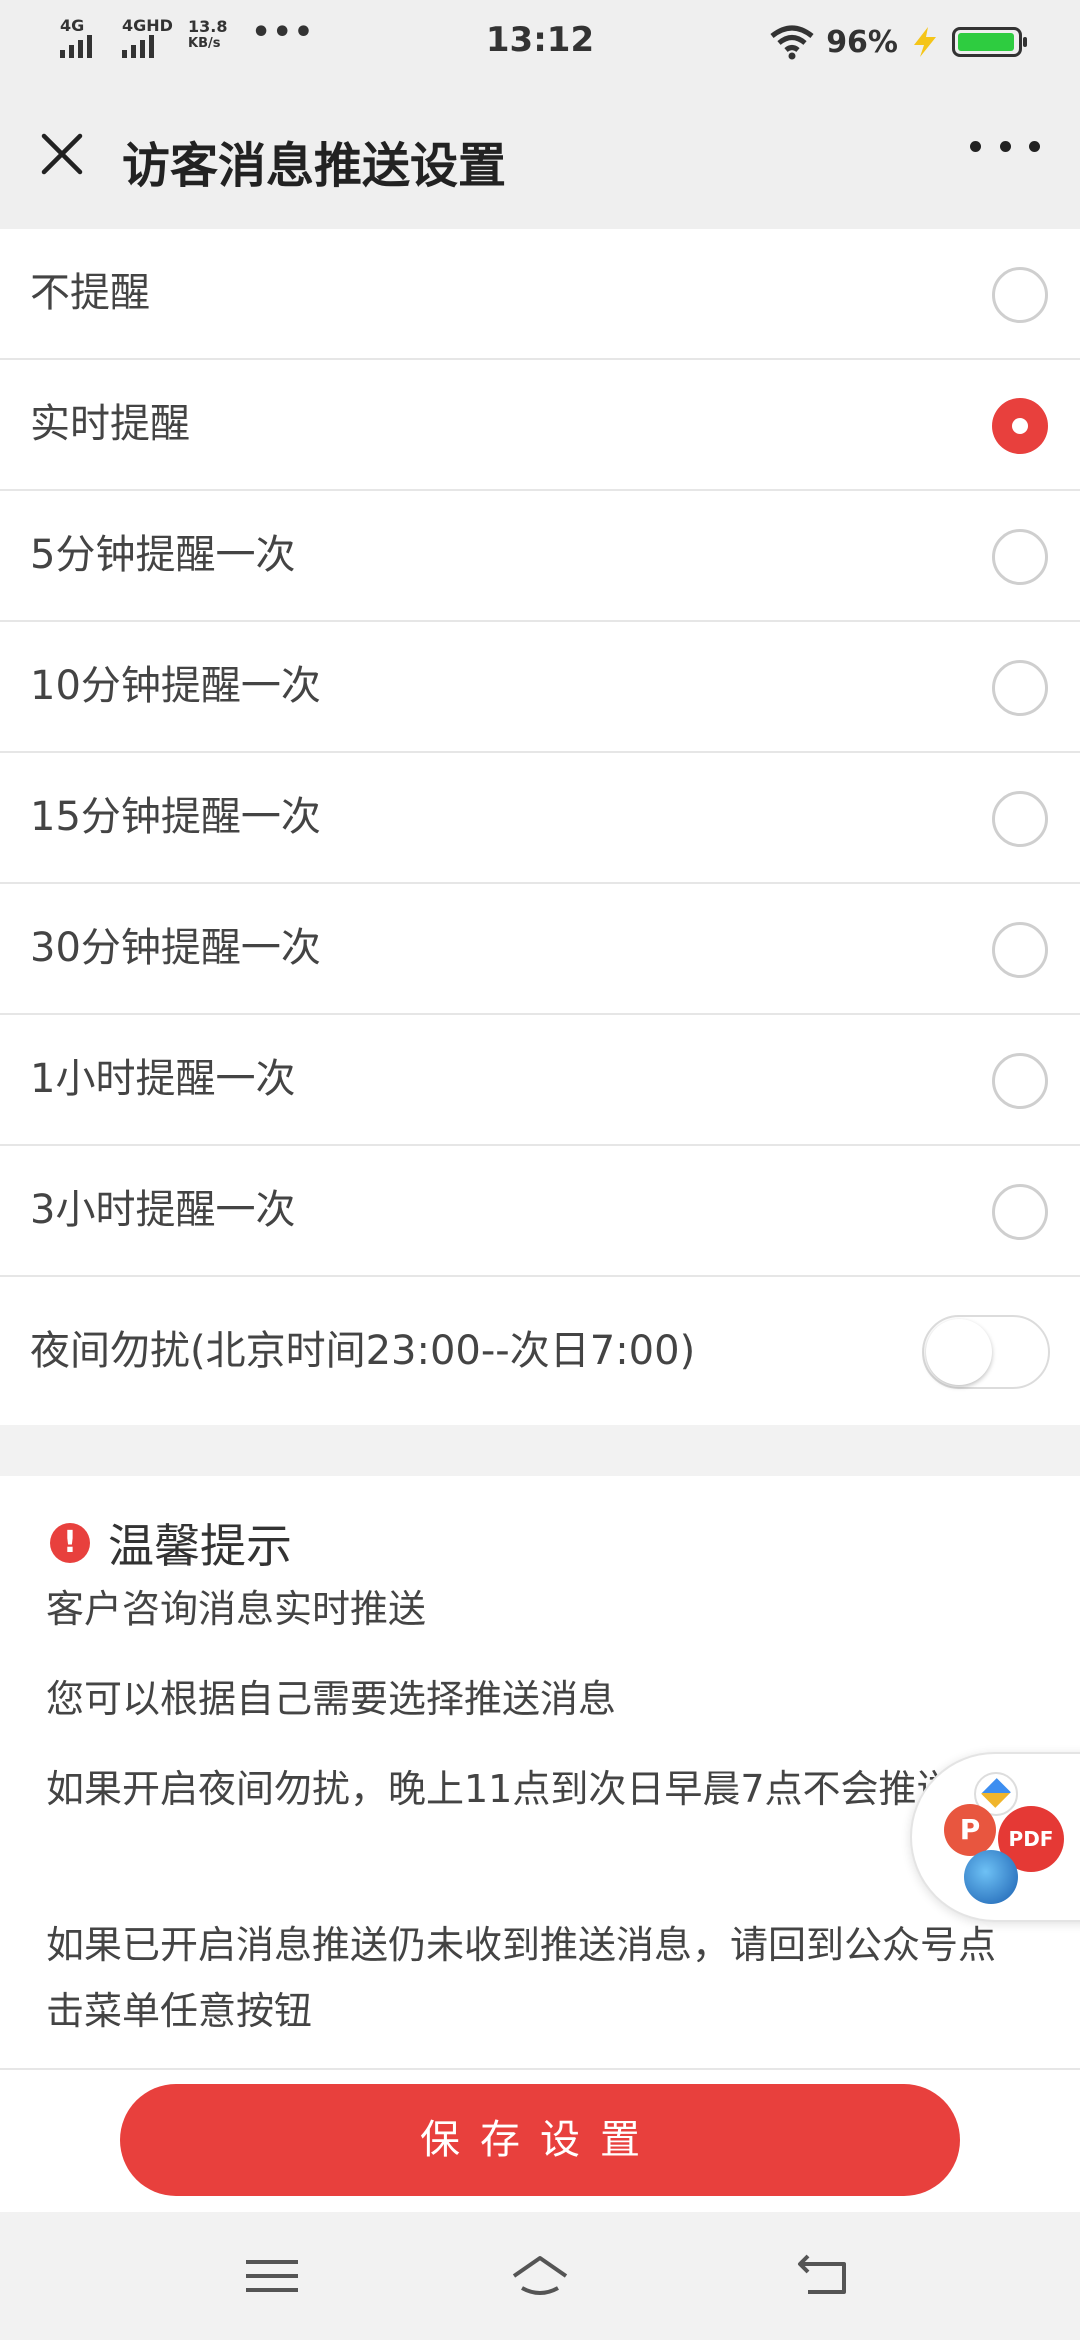 This screenshot has width=1080, height=2340. What do you see at coordinates (500, 1789) in the screenshot?
I see `tip-item: 如果开启夜间勿扰，晚上11点到次日早晨7点不会推送` at bounding box center [500, 1789].